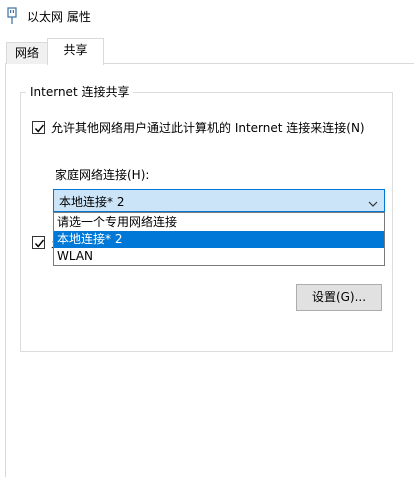 Image resolution: width=414 pixels, height=477 pixels. Describe the element at coordinates (92, 202) in the screenshot. I see `home-network-value: 本地连接* 2` at that location.